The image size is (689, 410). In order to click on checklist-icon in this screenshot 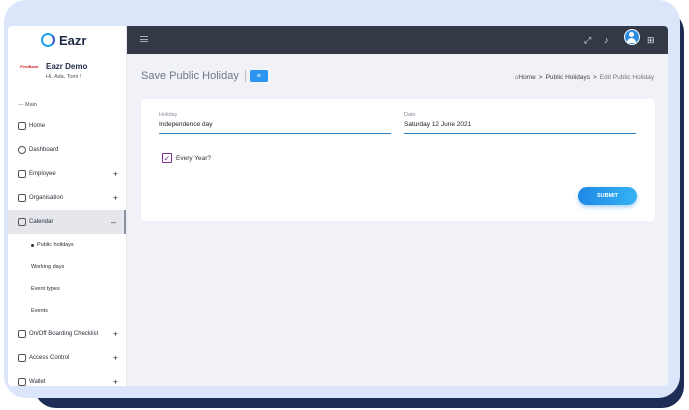, I will do `click(22, 334)`.